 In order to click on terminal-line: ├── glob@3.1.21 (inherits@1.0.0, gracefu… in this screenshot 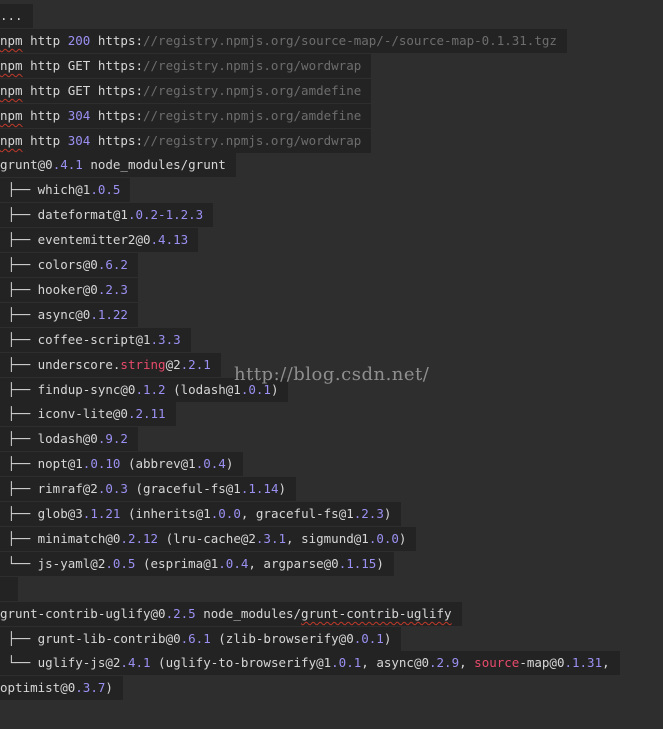, I will do `click(201, 514)`.